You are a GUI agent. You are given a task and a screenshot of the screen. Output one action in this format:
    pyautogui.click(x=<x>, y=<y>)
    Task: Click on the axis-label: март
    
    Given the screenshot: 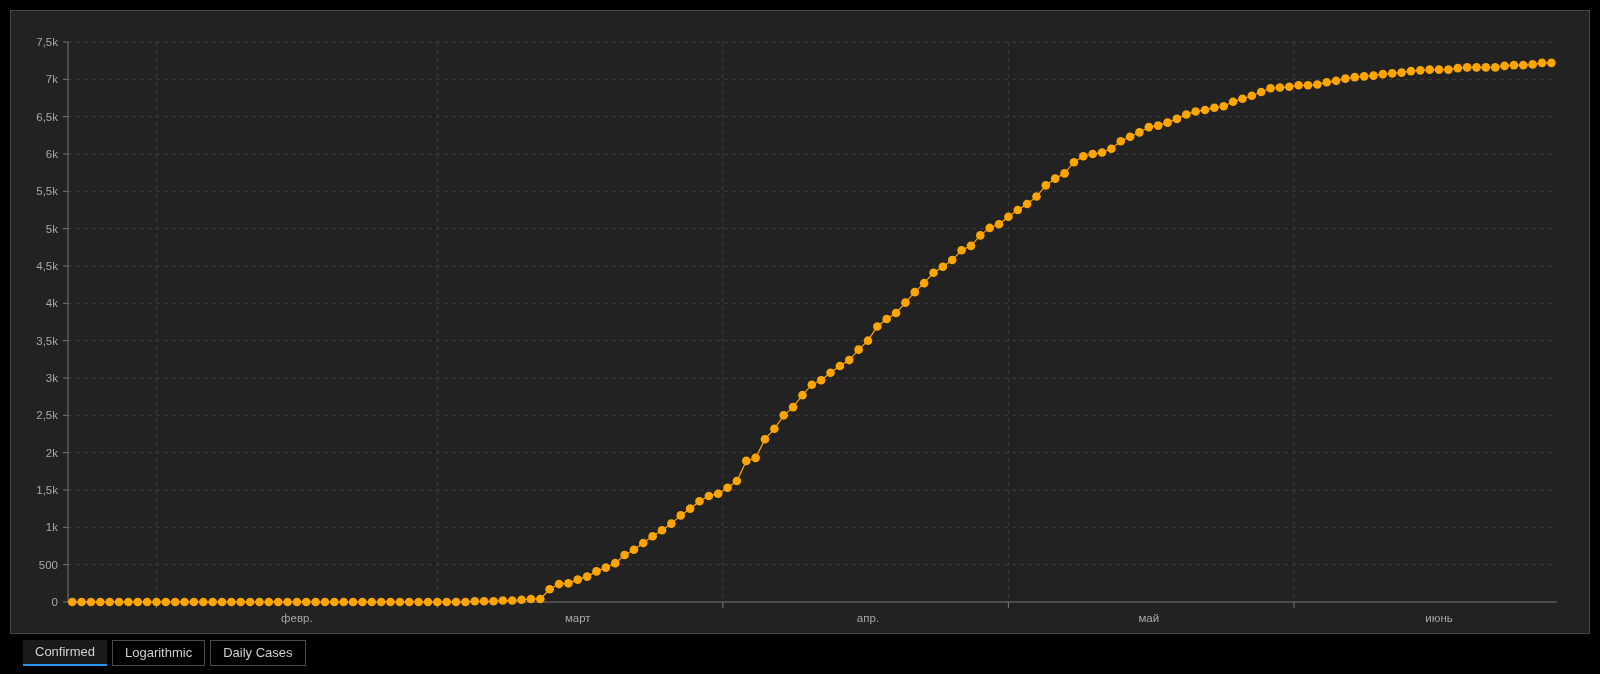 What is the action you would take?
    pyautogui.click(x=577, y=618)
    